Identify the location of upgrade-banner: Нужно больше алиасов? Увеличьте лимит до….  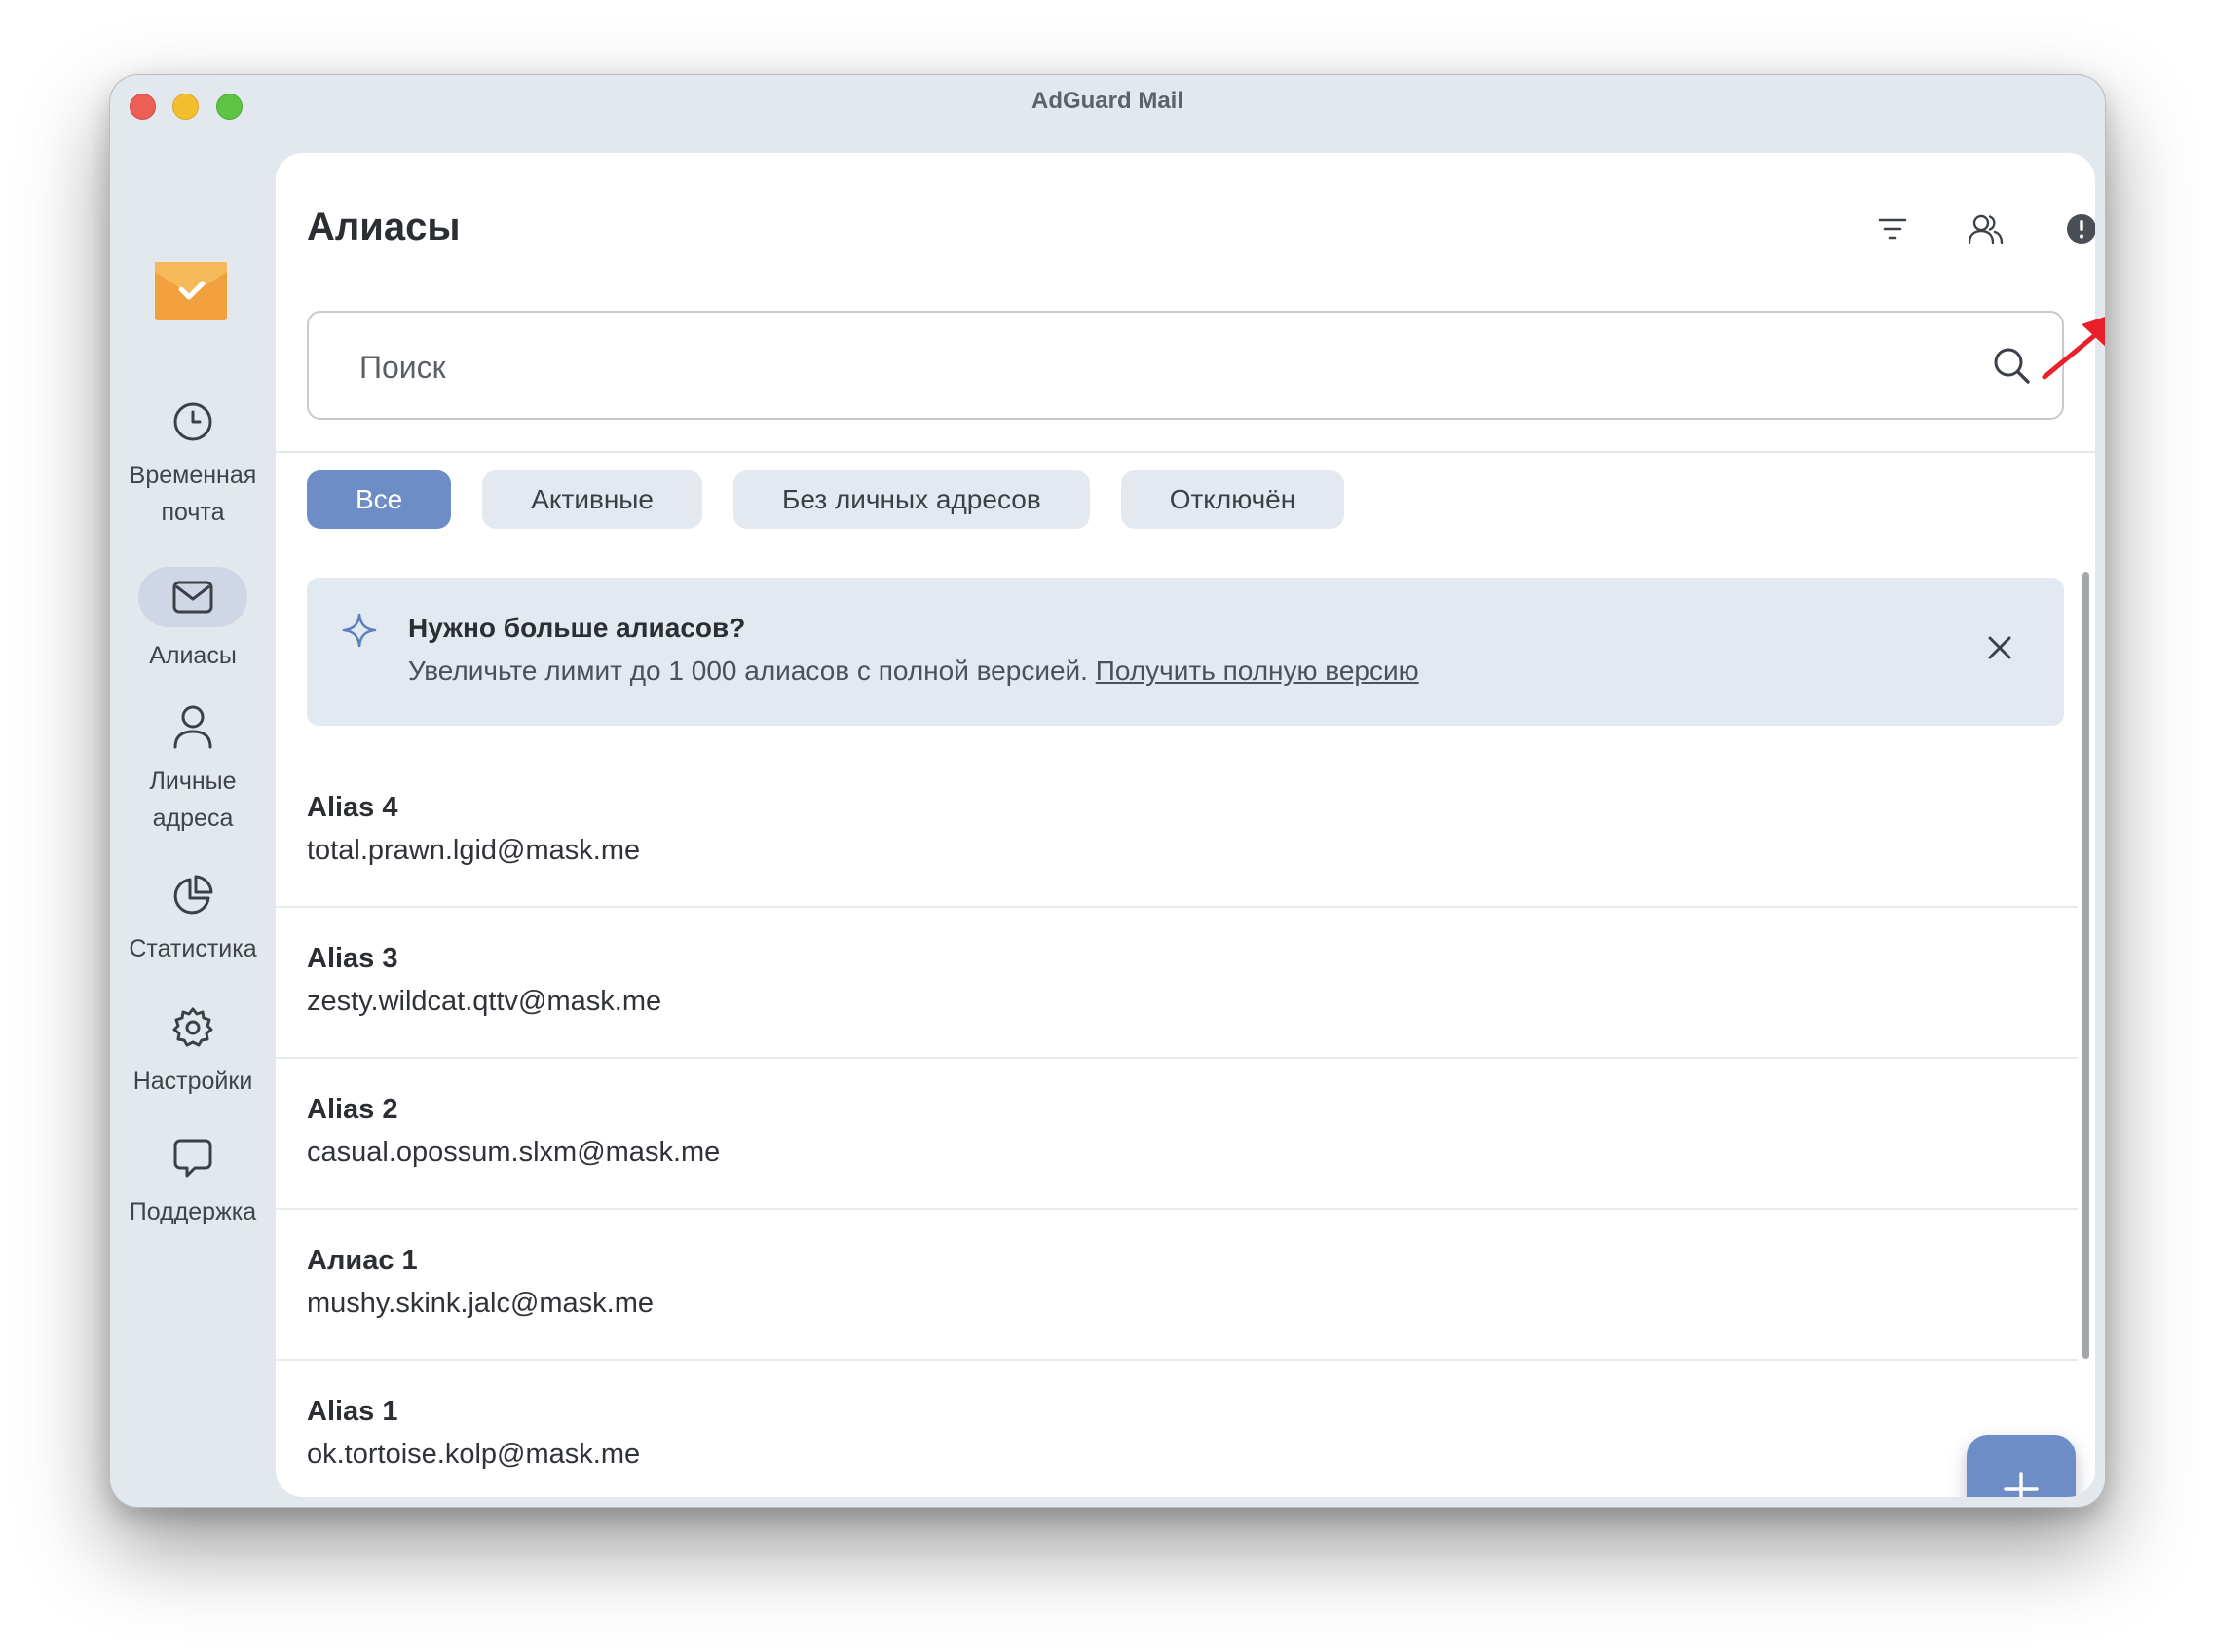
(1185, 652).